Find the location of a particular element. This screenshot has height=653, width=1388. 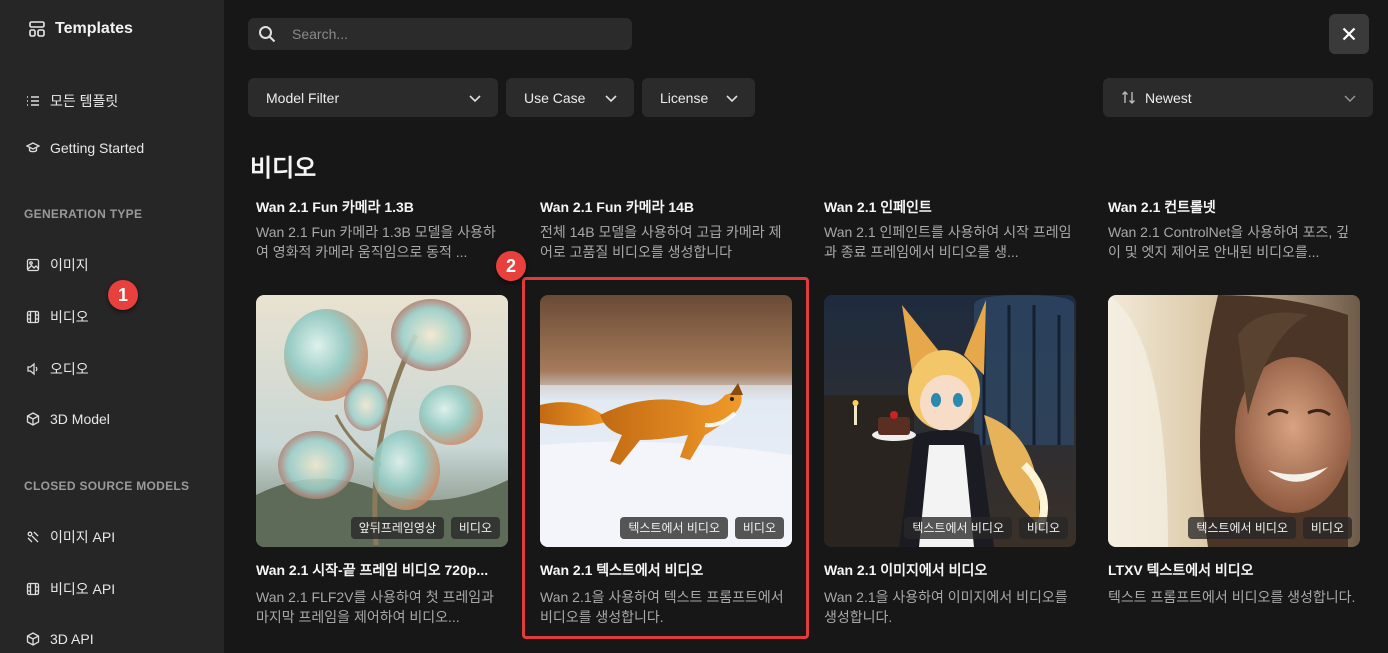

sort-value-wrap: Newest is located at coordinates (1156, 98).